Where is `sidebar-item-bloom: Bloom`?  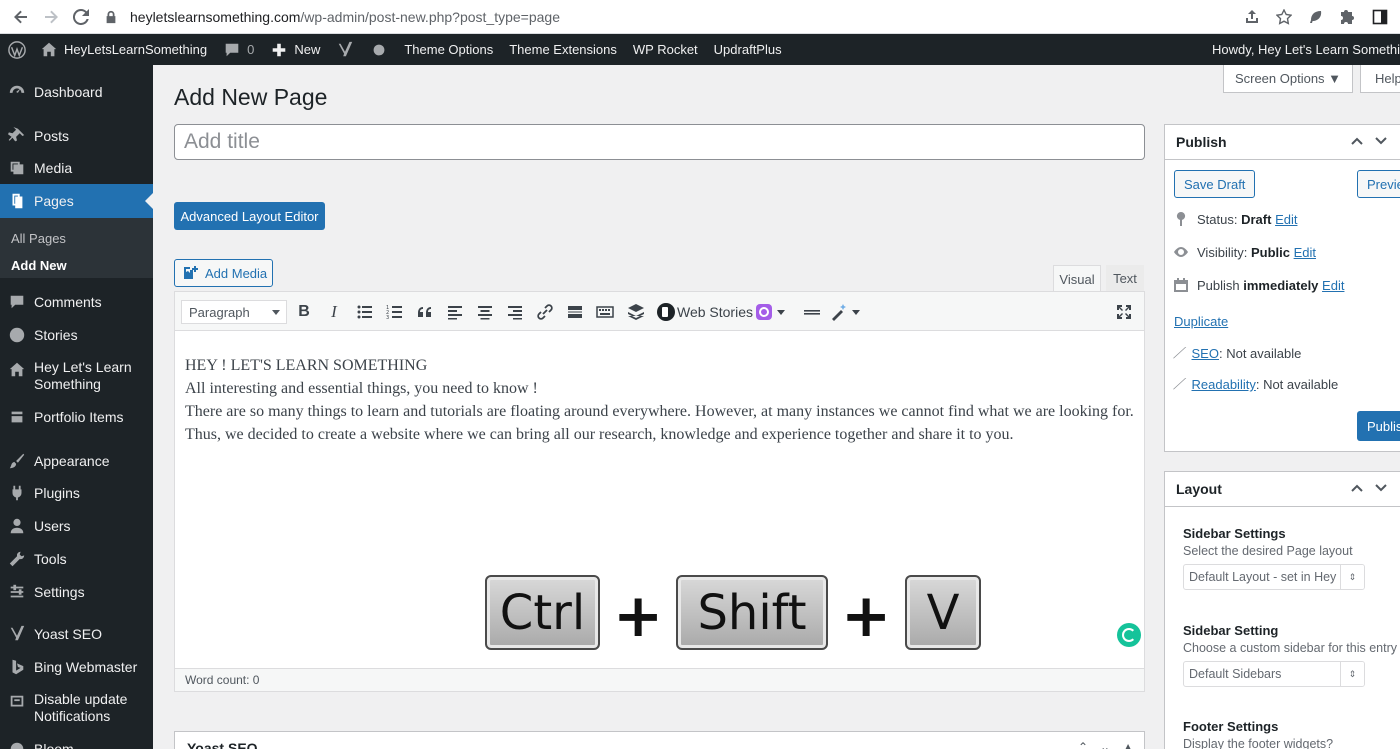 sidebar-item-bloom: Bloom is located at coordinates (76, 744).